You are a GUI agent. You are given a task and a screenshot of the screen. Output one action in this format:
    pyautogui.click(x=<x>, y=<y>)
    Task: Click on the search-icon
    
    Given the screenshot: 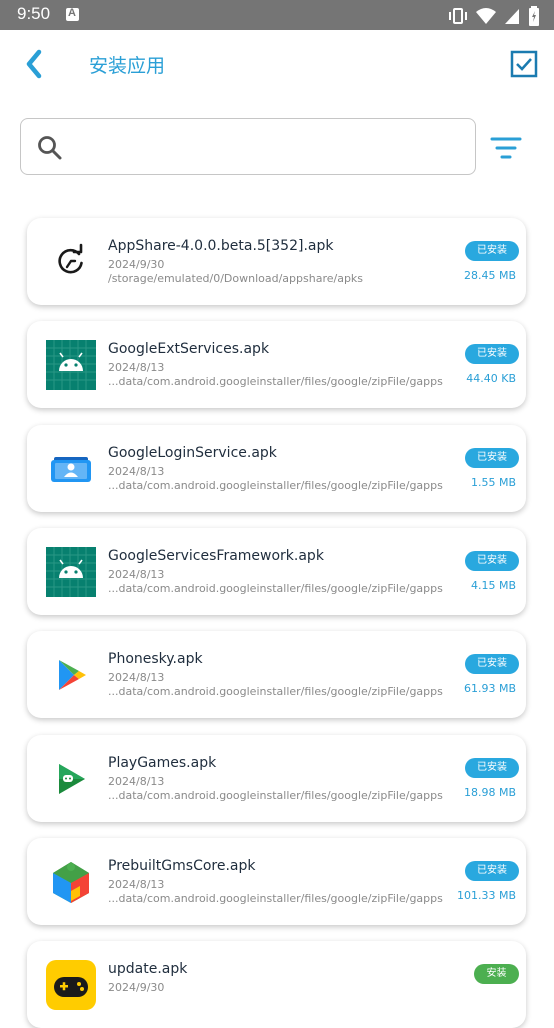 What is the action you would take?
    pyautogui.click(x=50, y=148)
    